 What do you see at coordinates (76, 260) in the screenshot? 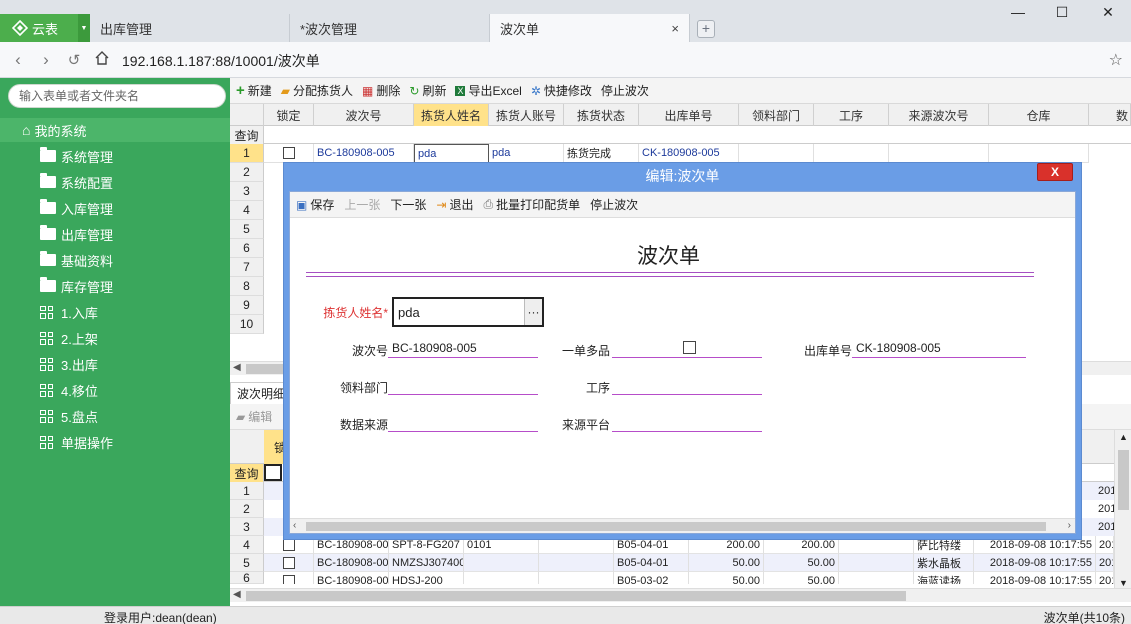
I see `sidebar-item-base-data: 基础资料` at bounding box center [76, 260].